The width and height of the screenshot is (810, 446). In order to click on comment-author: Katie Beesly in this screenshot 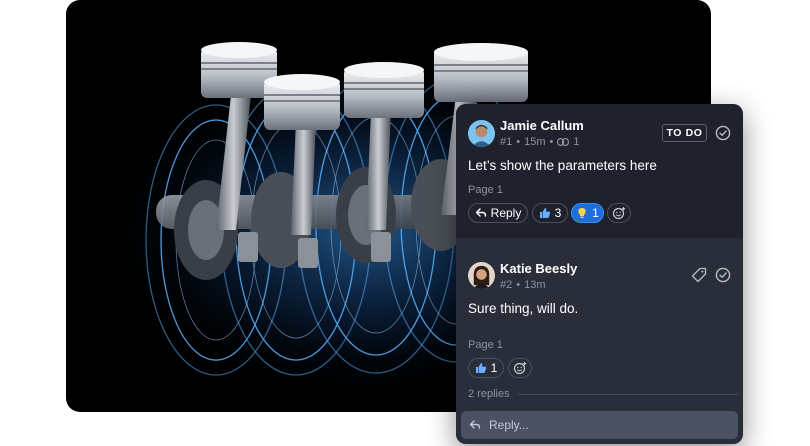, I will do `click(539, 268)`.